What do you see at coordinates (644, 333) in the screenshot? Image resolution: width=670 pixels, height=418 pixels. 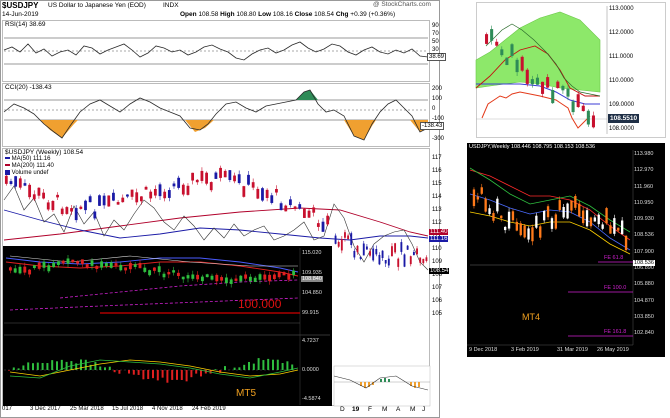 I see `mt4-tick: 102.840` at bounding box center [644, 333].